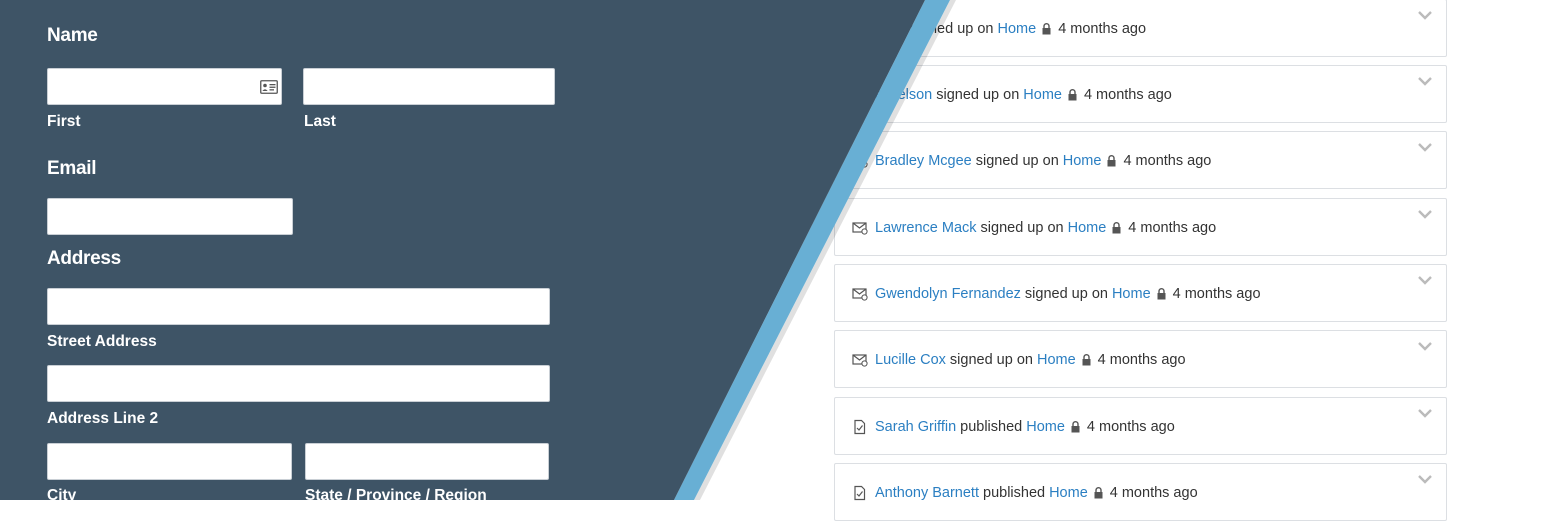 This screenshot has height=521, width=1544. Describe the element at coordinates (948, 294) in the screenshot. I see `user-link: Gwendolyn Fernandez` at that location.